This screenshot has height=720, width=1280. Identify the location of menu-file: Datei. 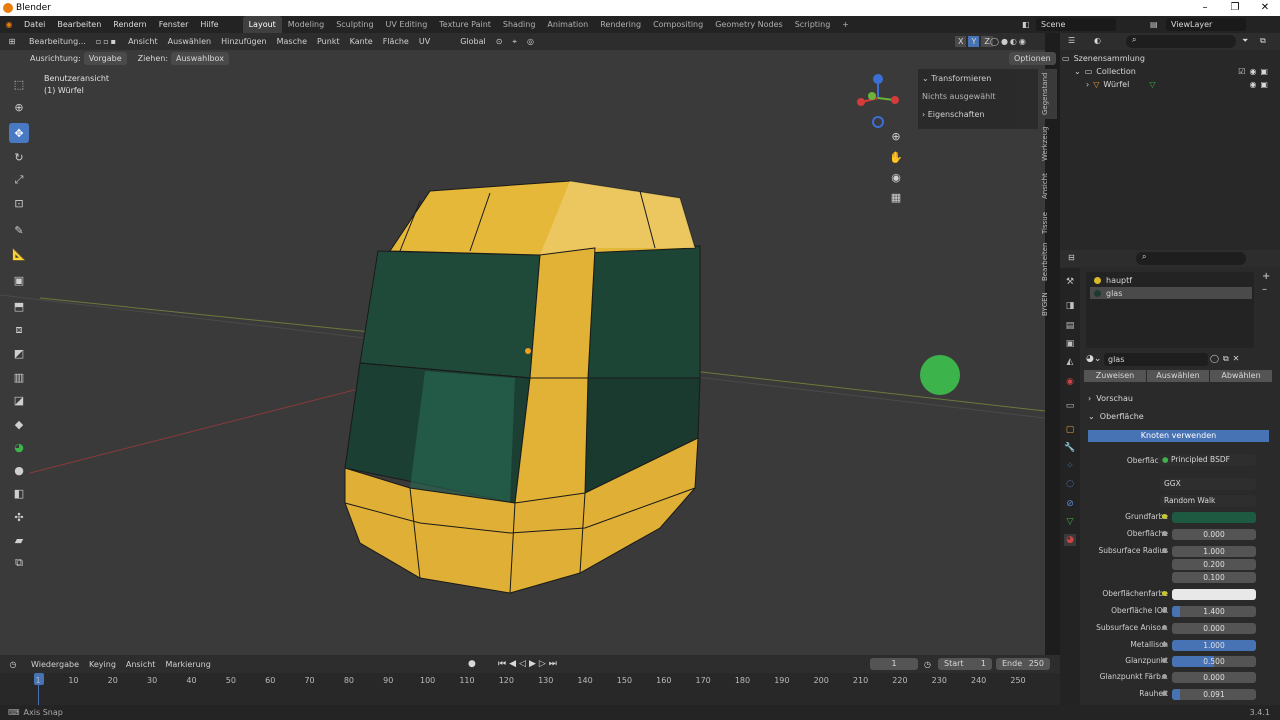
(34, 24).